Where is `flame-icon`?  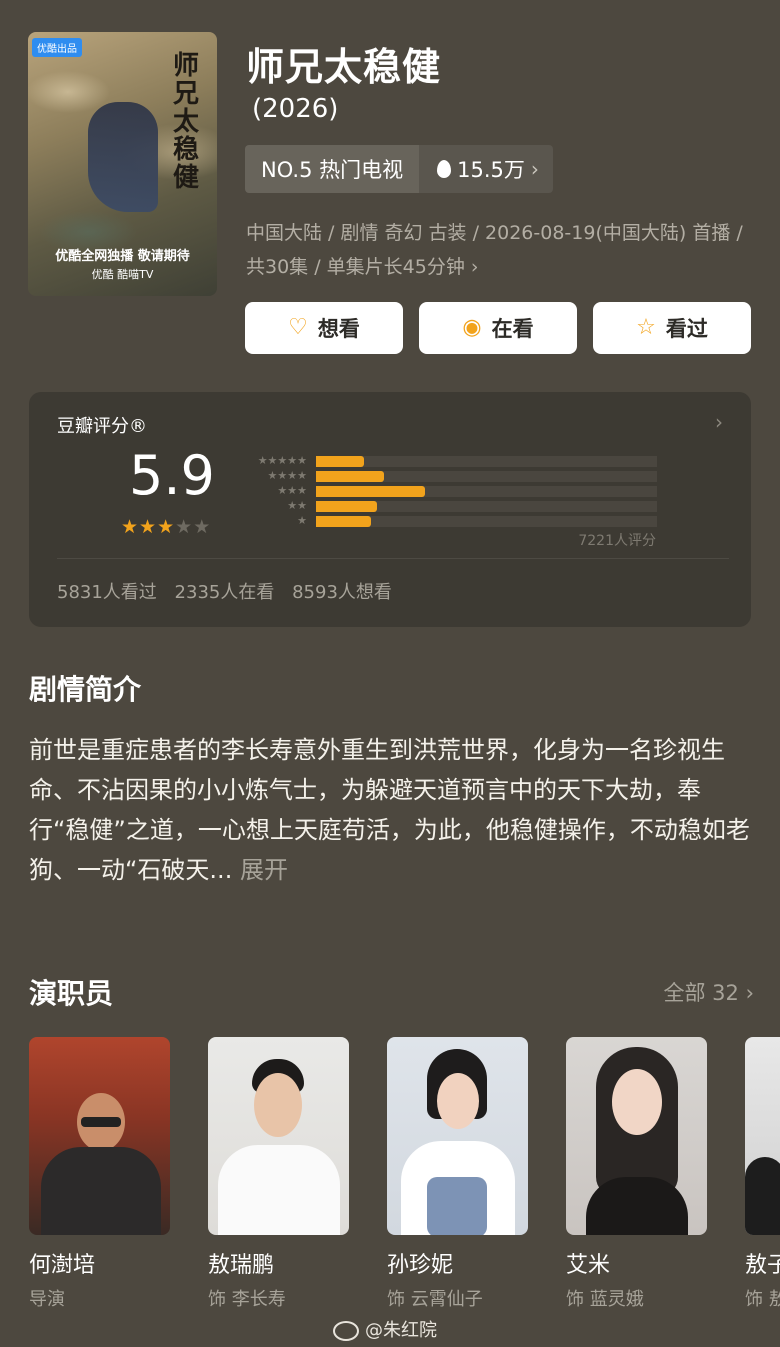 flame-icon is located at coordinates (444, 169).